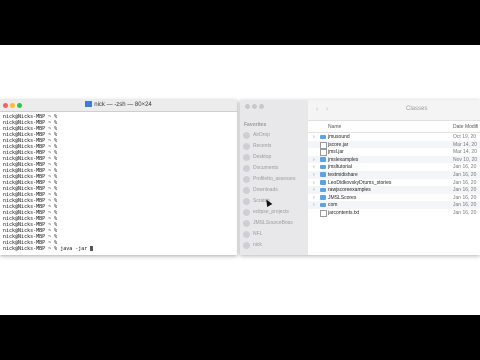  I want to click on sidebar-item: Profiletto_assesors, so click(274, 179).